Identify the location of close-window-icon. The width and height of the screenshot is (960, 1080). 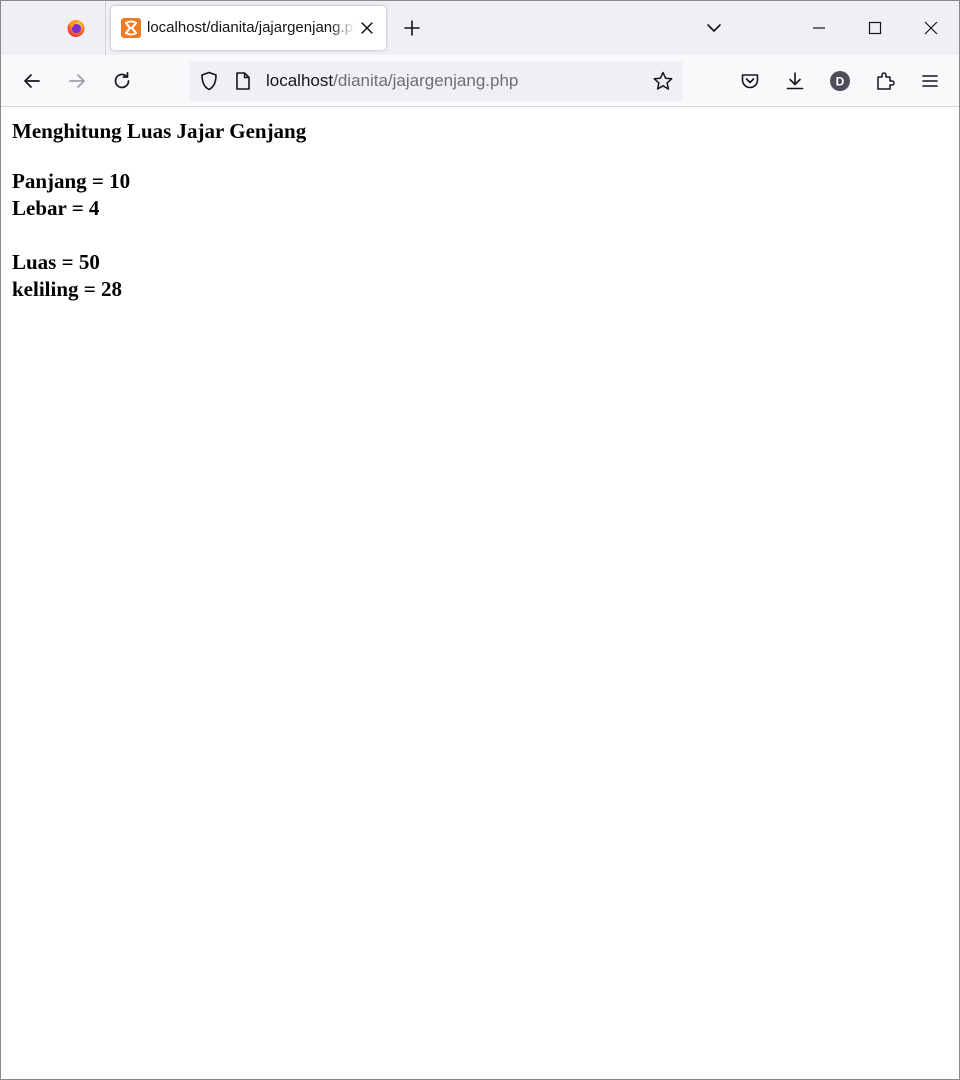
(931, 28).